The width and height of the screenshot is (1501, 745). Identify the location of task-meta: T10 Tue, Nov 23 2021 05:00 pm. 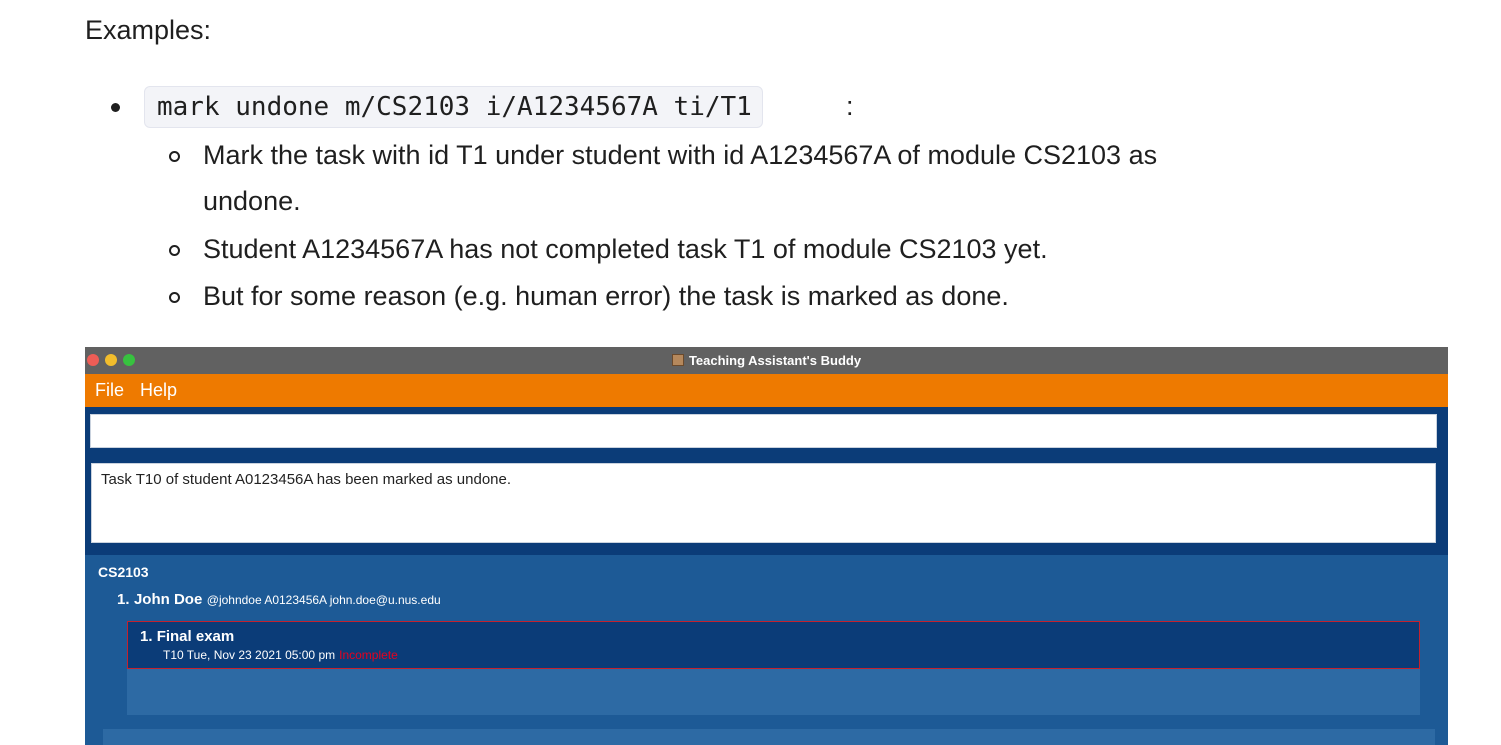
(249, 655).